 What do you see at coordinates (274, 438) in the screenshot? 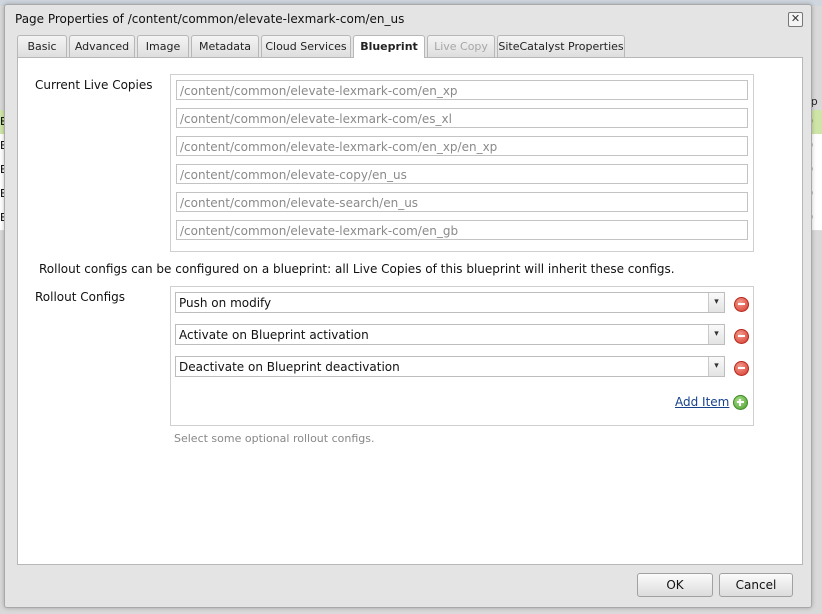
I see `rollout-configs-hint: Select some optional rollout configs.` at bounding box center [274, 438].